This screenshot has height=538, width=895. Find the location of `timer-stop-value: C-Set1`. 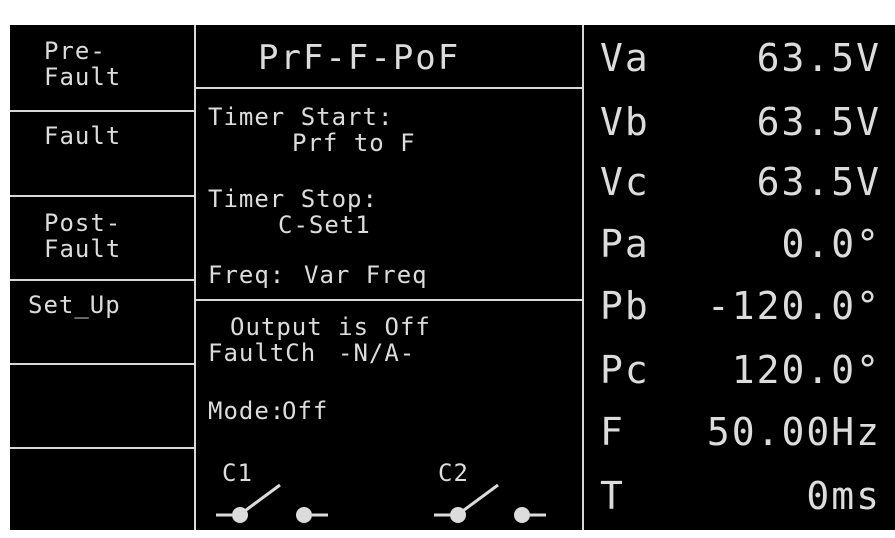

timer-stop-value: C-Set1 is located at coordinates (324, 225).